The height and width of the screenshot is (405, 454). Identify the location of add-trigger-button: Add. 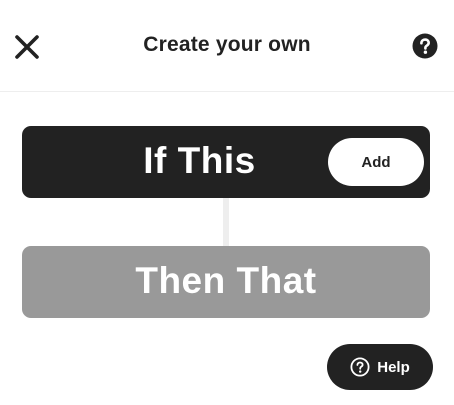
(376, 162).